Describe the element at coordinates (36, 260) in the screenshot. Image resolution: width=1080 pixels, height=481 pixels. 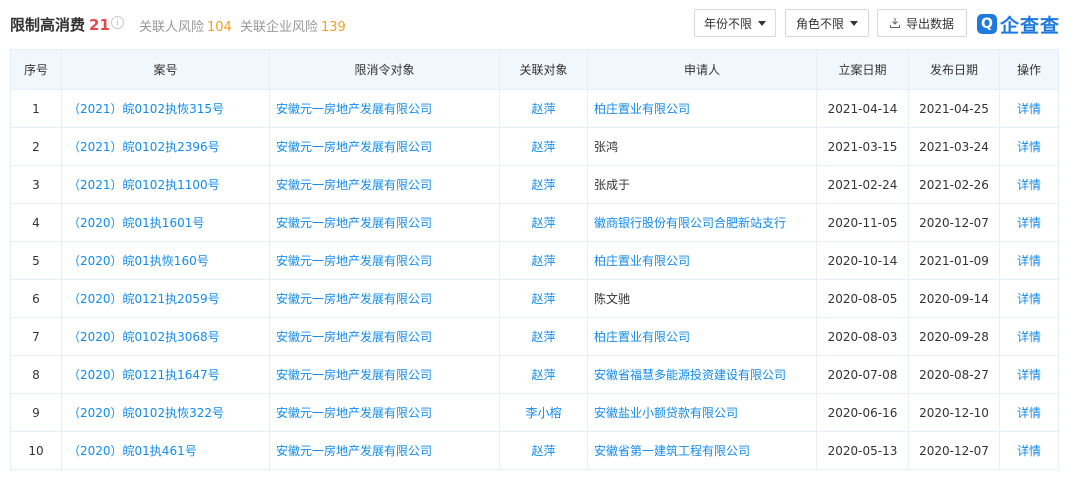
I see `index-cell: 5` at that location.